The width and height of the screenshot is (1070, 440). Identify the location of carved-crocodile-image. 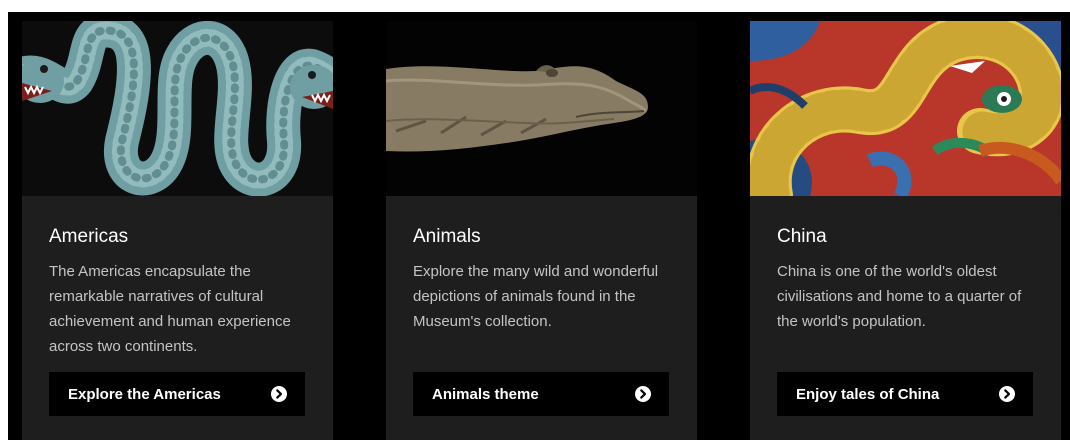
(541, 108).